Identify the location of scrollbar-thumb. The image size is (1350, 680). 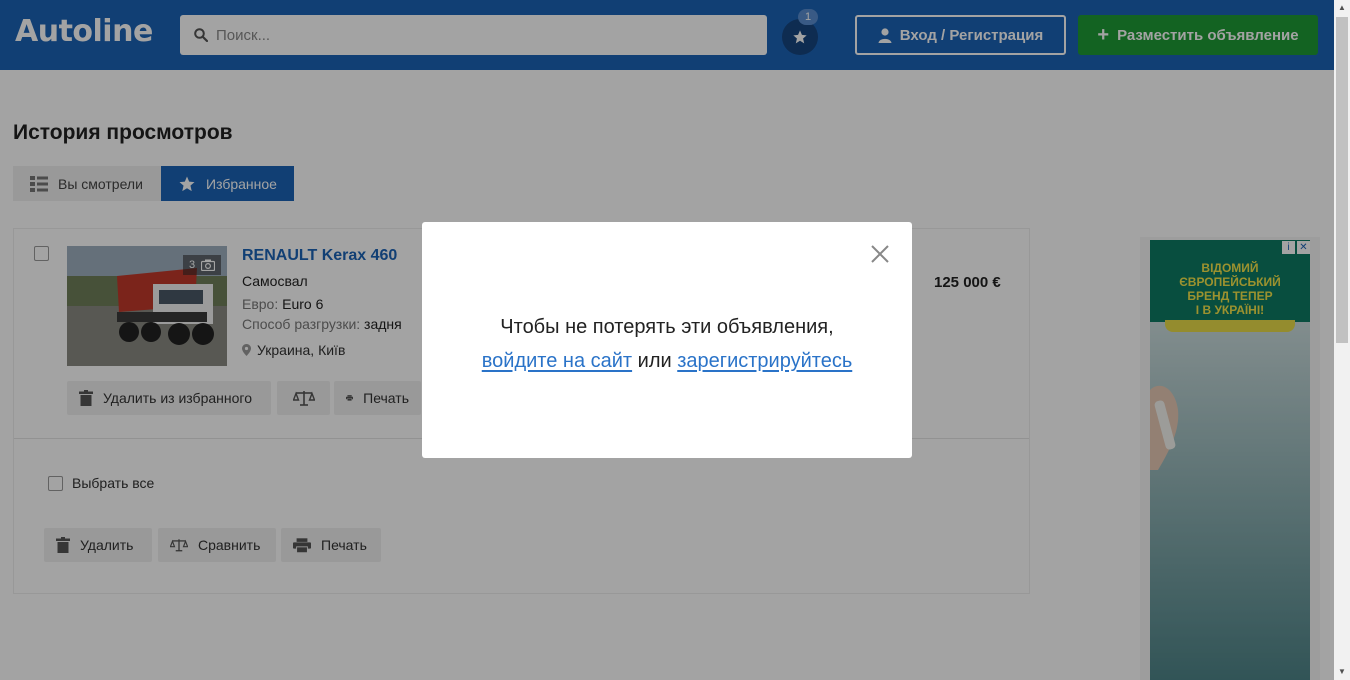
(1342, 180).